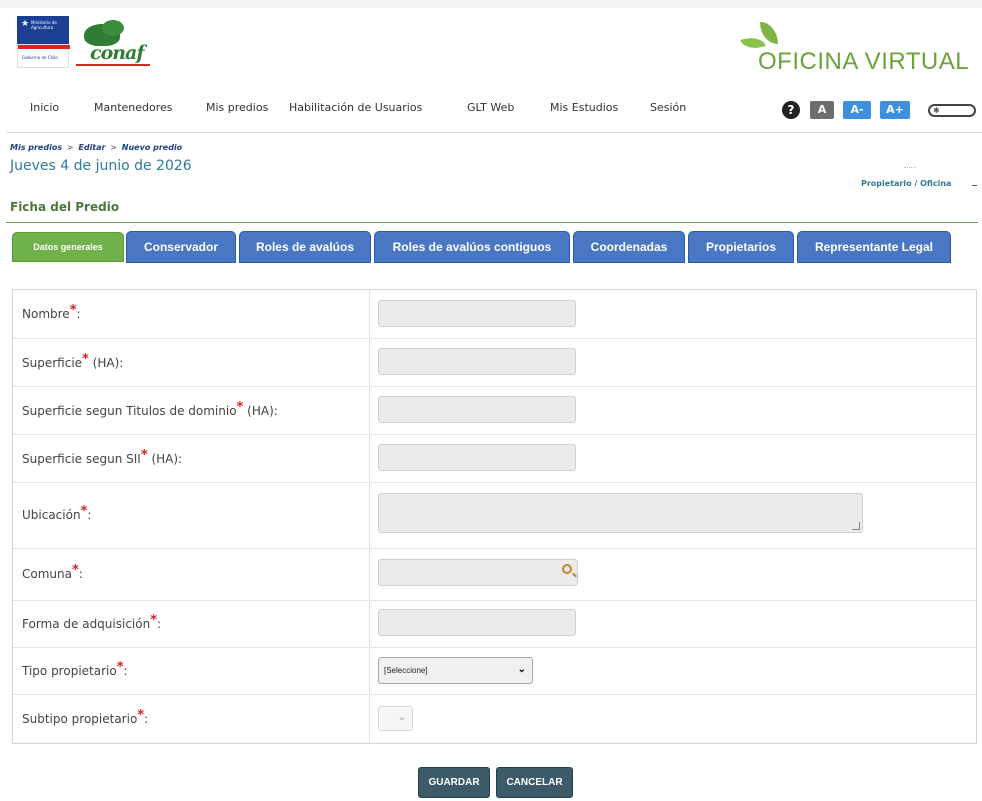 The image size is (982, 801). I want to click on label-superficie-sii: Superficie segun SII* (HA):, so click(102, 457).